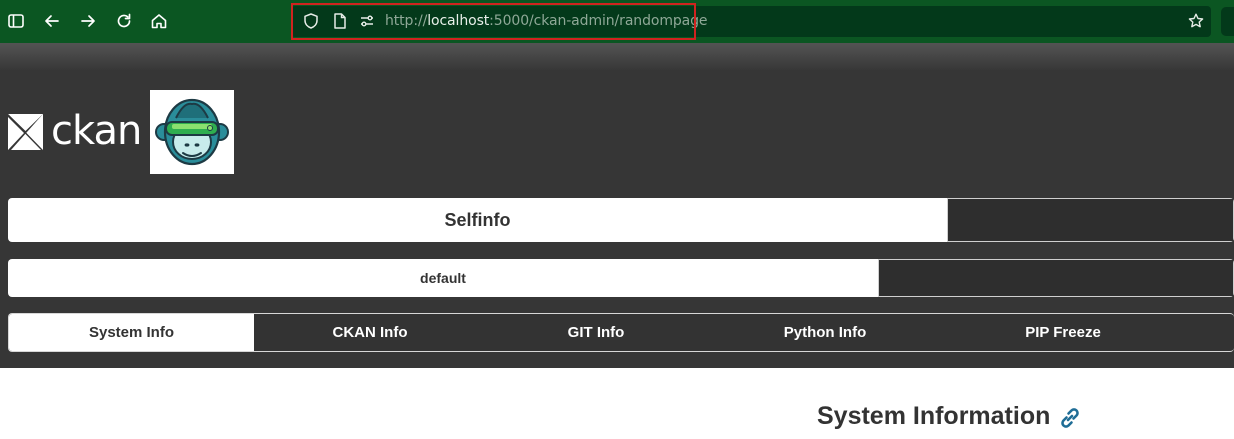 This screenshot has width=1234, height=439. What do you see at coordinates (131, 332) in the screenshot?
I see `tab-system-info: System Info` at bounding box center [131, 332].